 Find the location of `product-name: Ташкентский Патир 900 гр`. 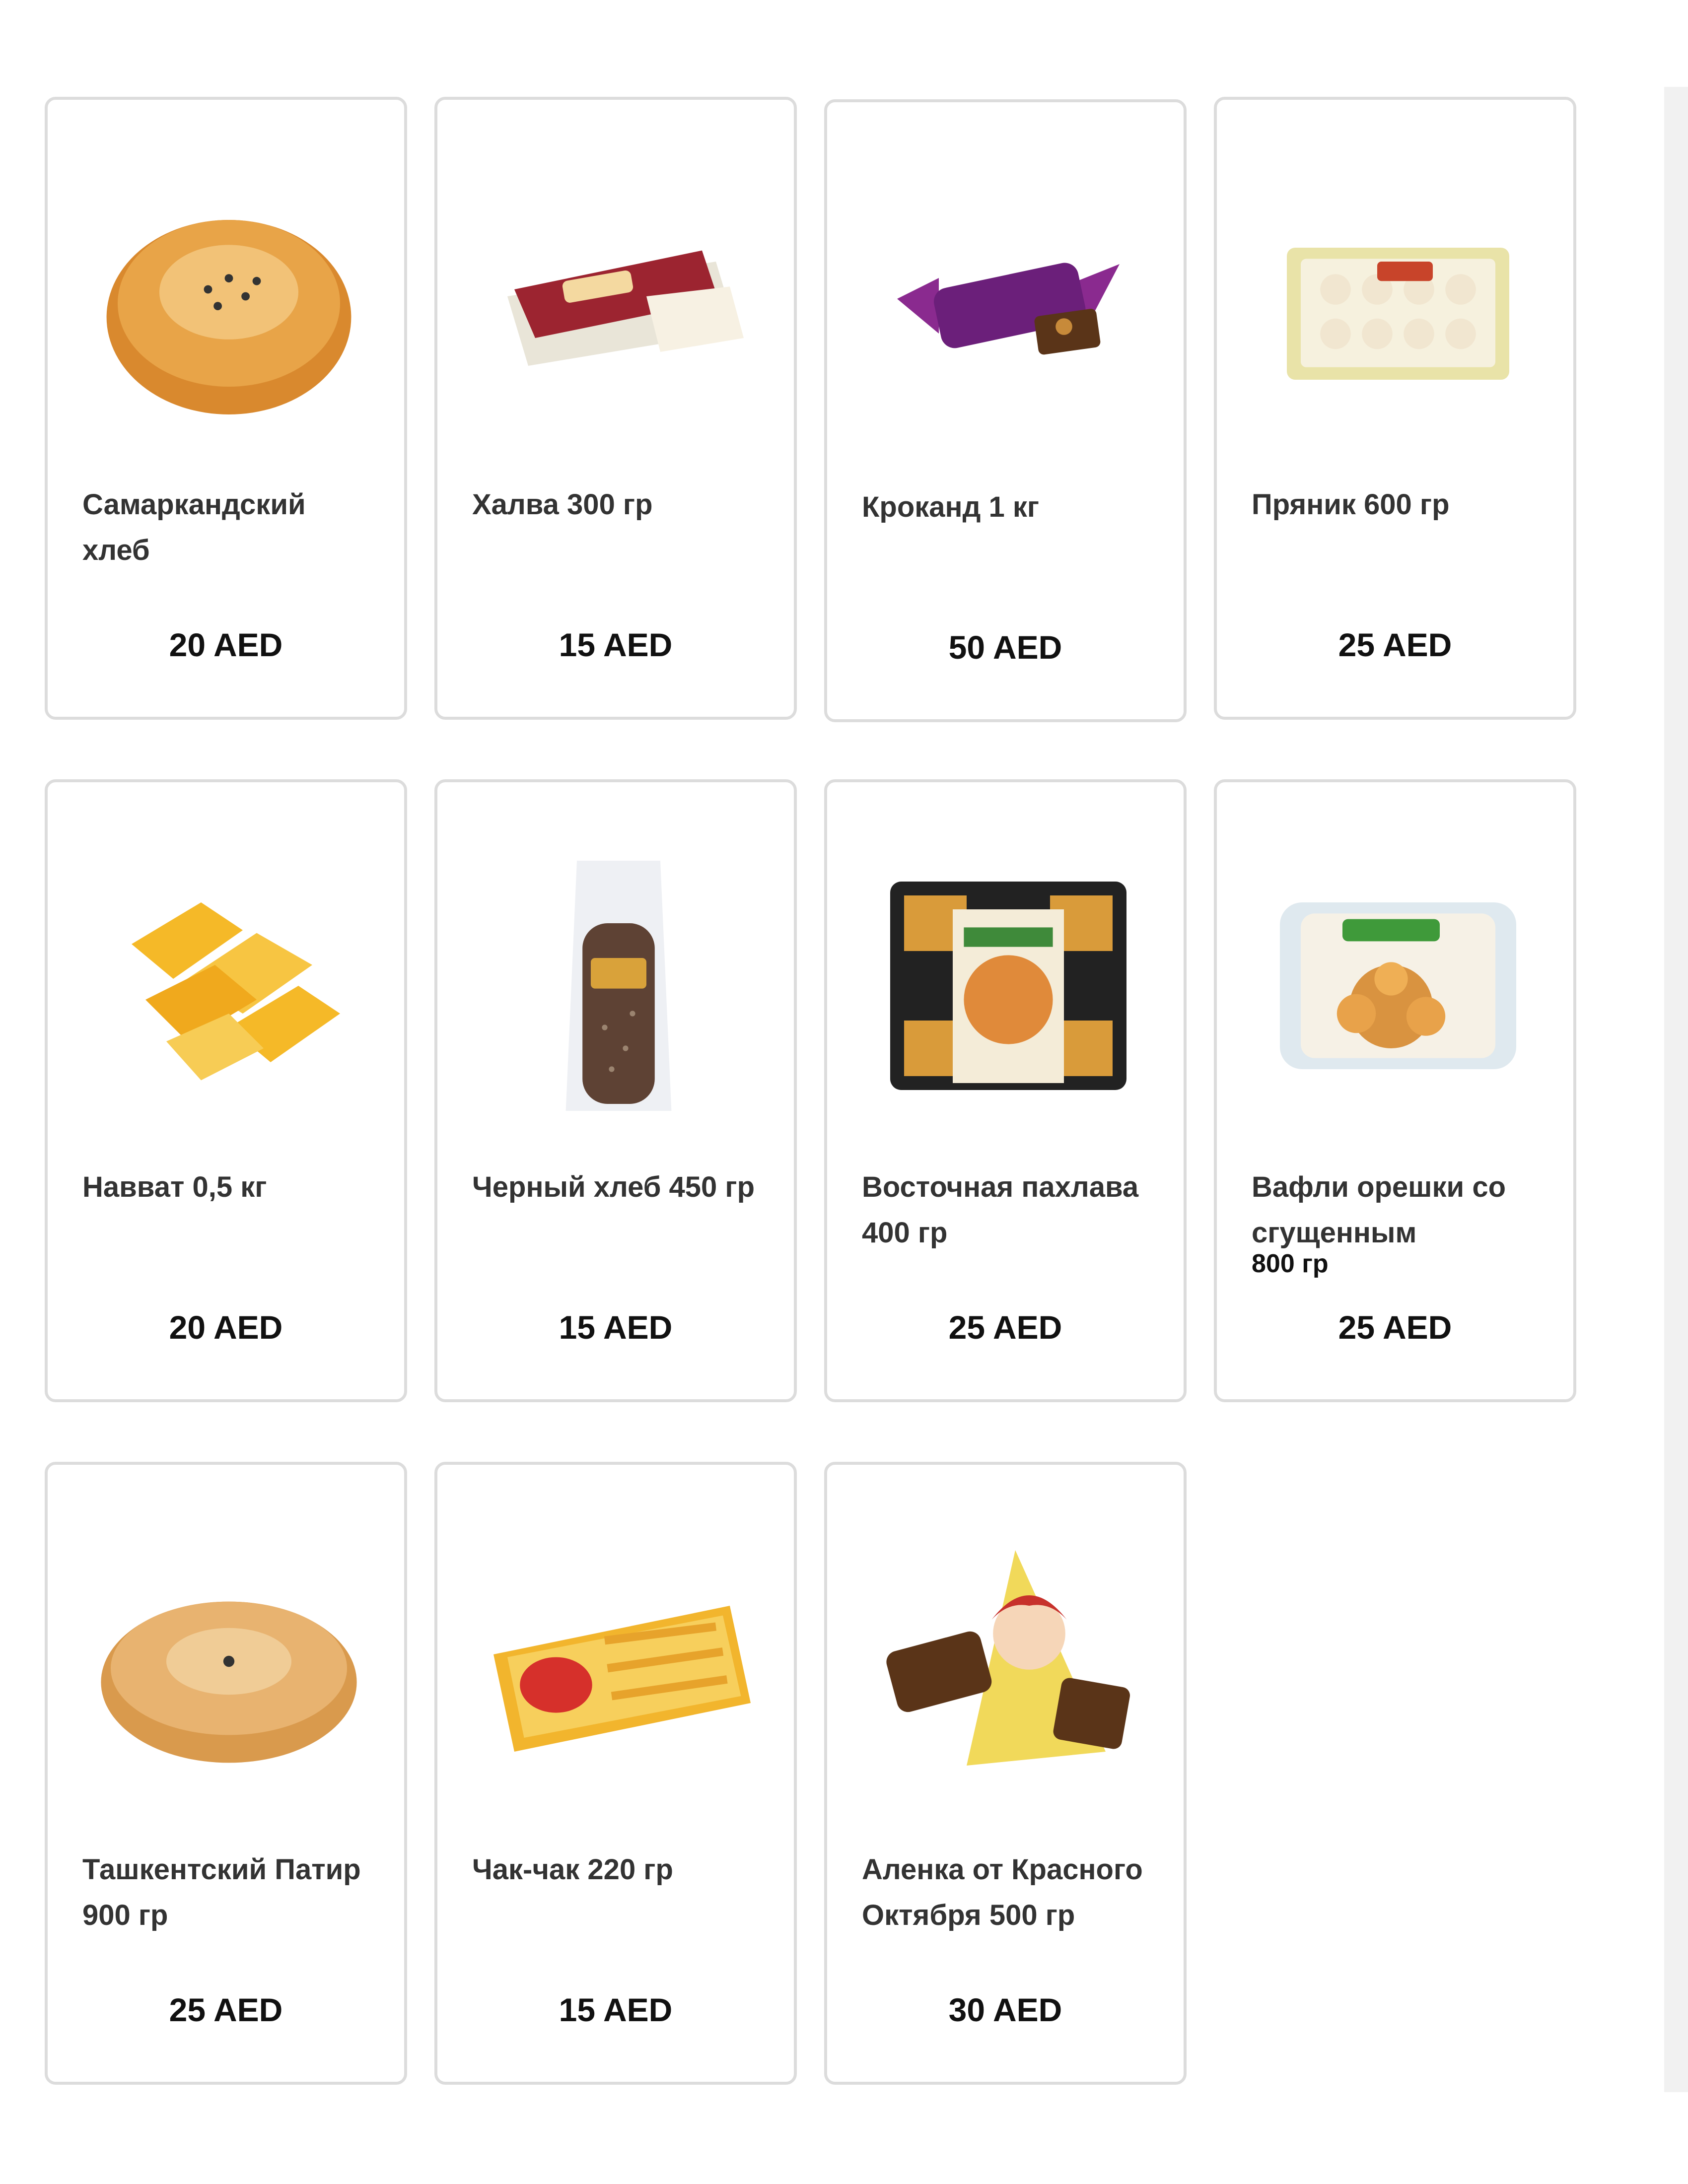

product-name: Ташкентский Патир 900 гр is located at coordinates (231, 1892).